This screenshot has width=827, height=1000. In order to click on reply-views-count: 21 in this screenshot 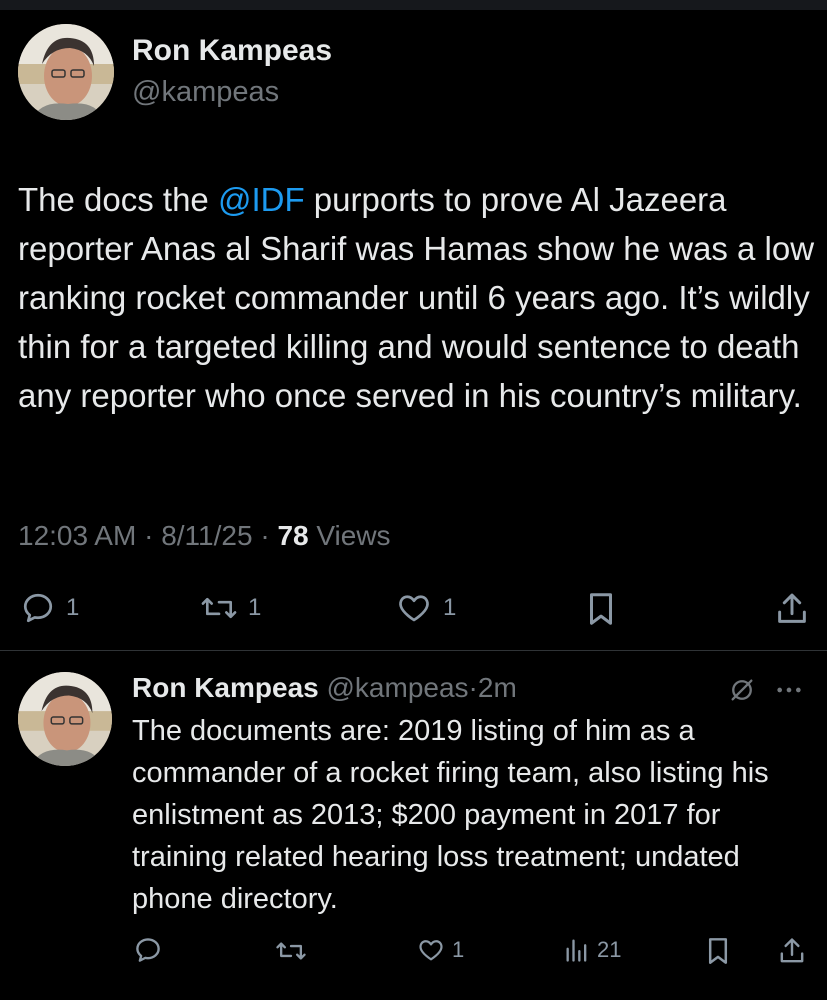, I will do `click(609, 949)`.